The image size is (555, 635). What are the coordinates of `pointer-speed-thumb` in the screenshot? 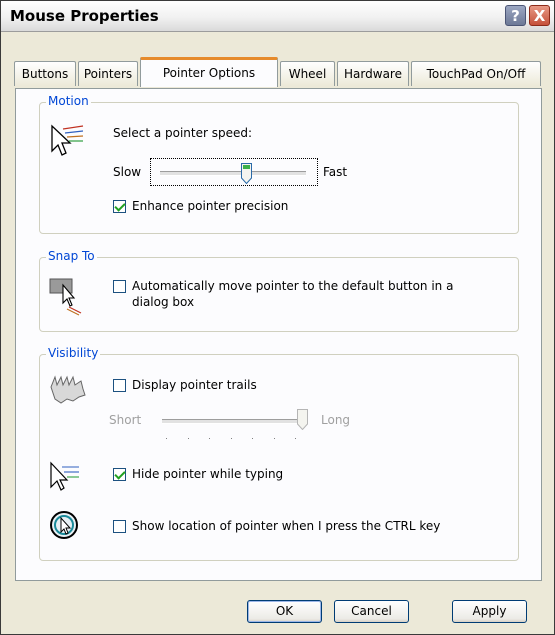 It's located at (246, 173).